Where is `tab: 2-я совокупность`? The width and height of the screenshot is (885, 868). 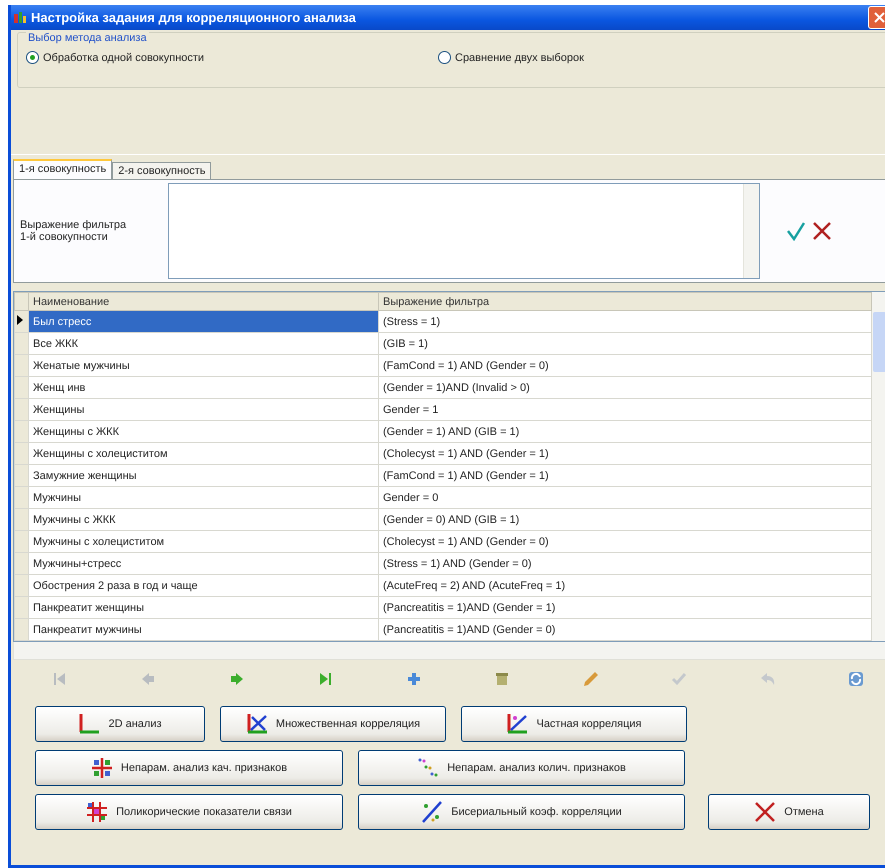
tab: 2-я совокупность is located at coordinates (162, 170).